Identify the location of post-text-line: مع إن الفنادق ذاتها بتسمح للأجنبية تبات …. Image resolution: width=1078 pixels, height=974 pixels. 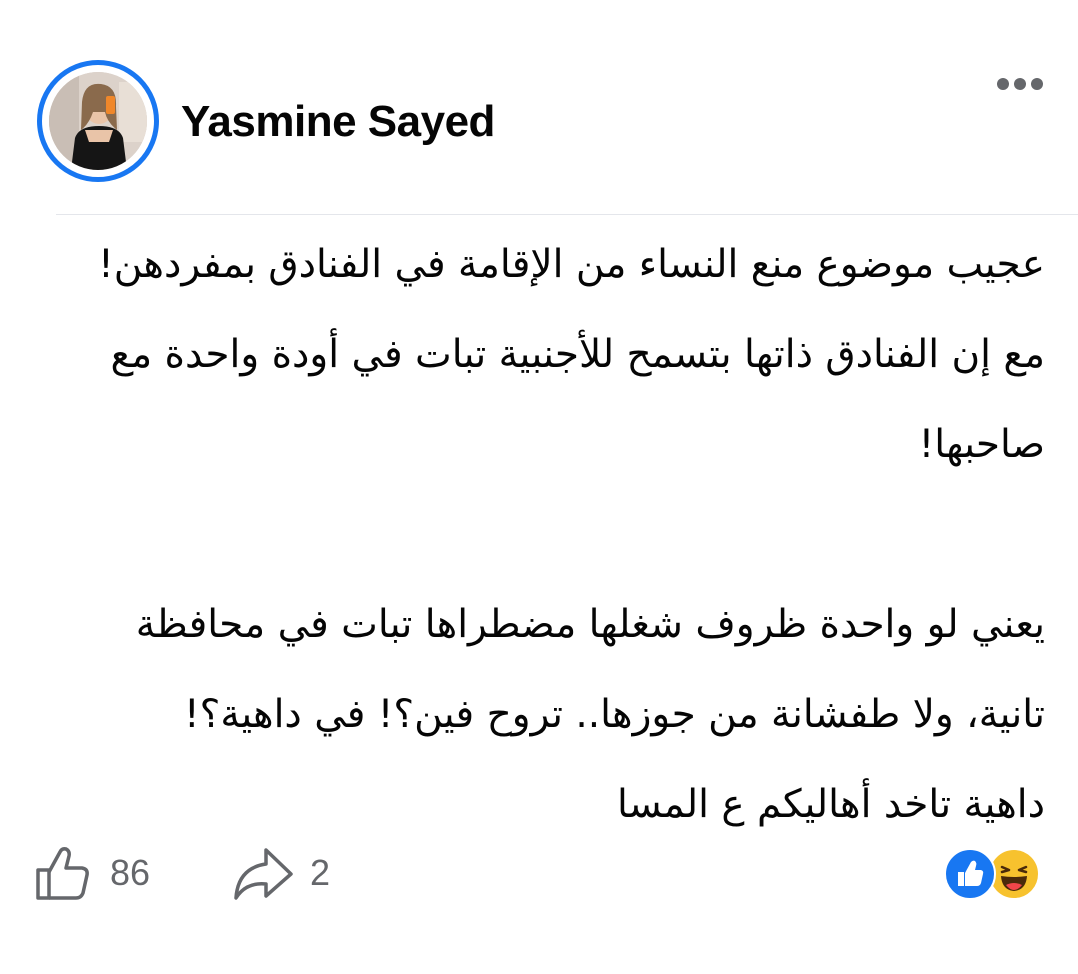
(577, 354).